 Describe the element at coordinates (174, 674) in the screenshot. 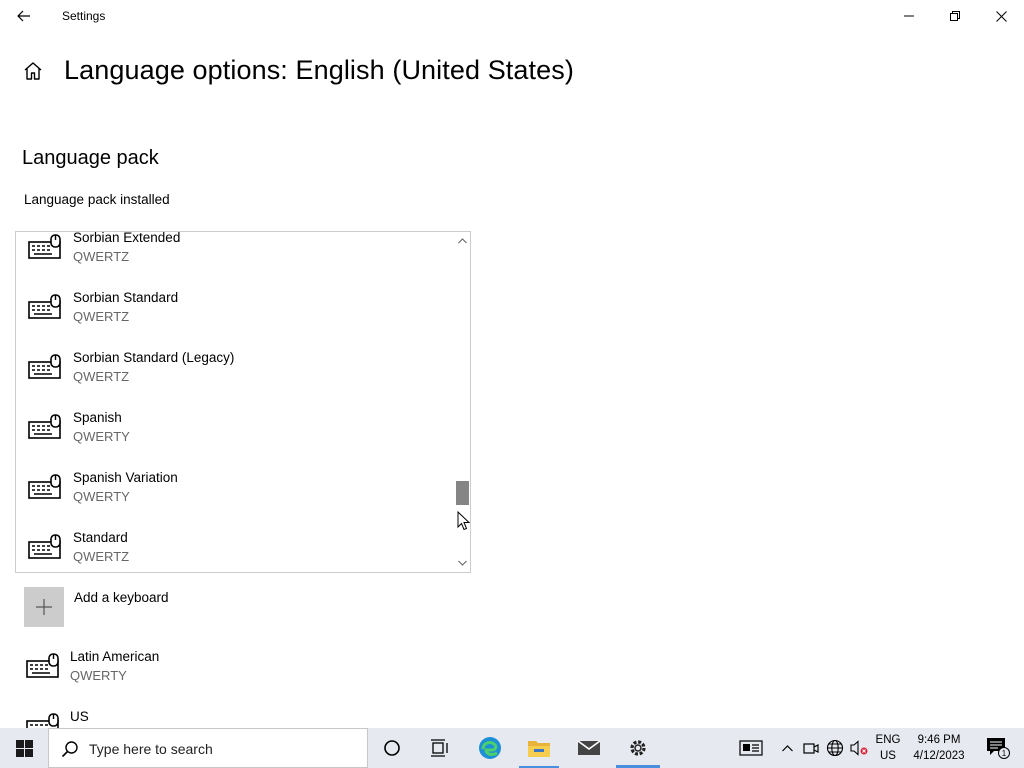

I see `keyboard-item-latin-american: Latin American QWERTY` at that location.